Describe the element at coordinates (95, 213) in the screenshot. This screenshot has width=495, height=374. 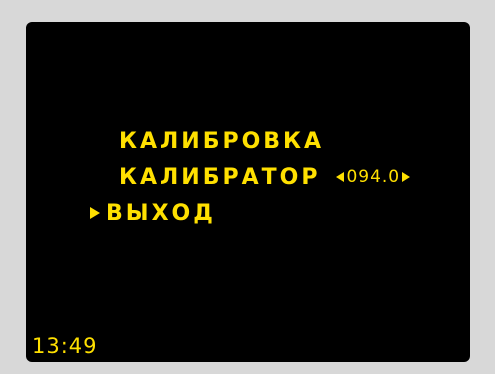
I see `selection-cursor-icon` at that location.